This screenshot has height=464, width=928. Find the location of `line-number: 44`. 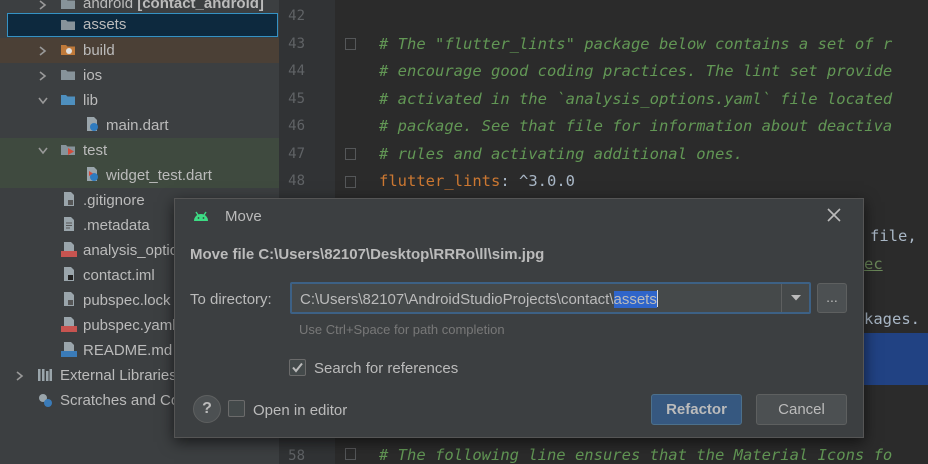

line-number: 44 is located at coordinates (296, 71).